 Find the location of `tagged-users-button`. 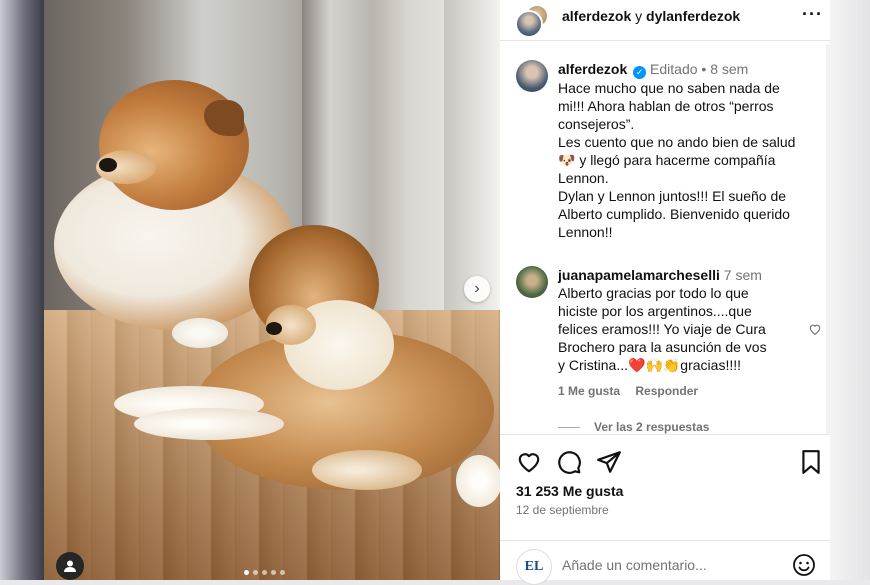

tagged-users-button is located at coordinates (70, 566).